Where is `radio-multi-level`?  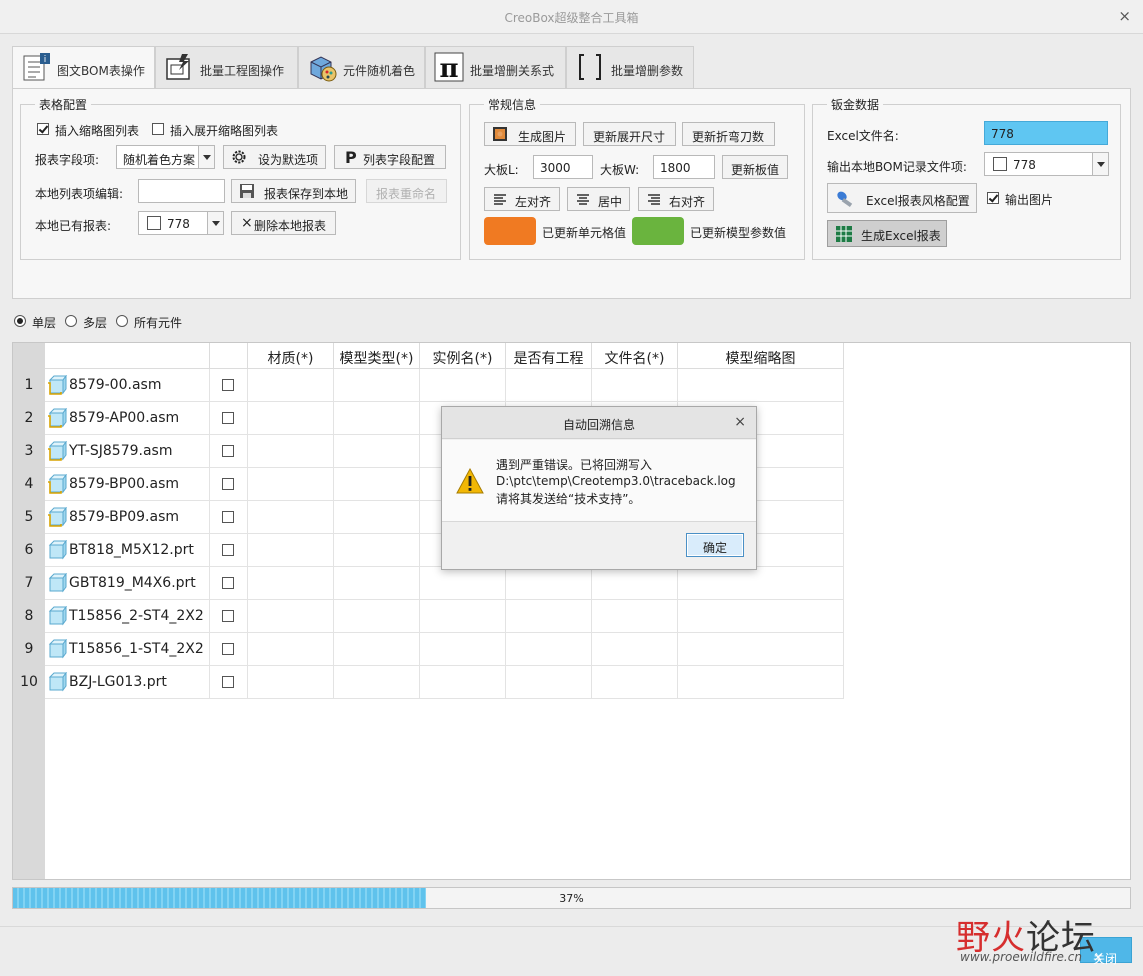
radio-multi-level is located at coordinates (71, 321).